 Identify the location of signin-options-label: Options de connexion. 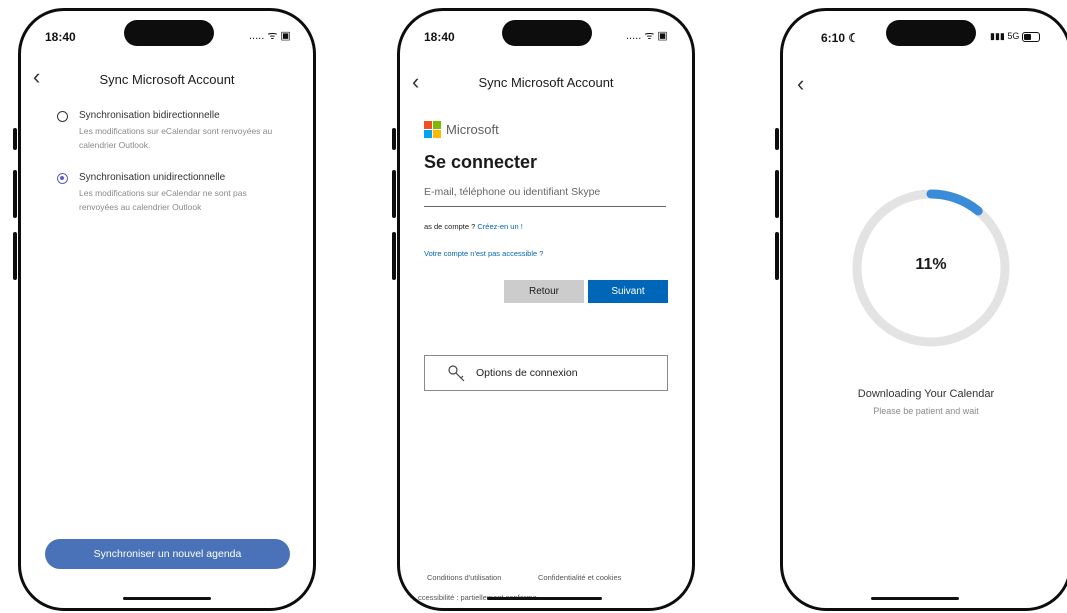
(527, 373).